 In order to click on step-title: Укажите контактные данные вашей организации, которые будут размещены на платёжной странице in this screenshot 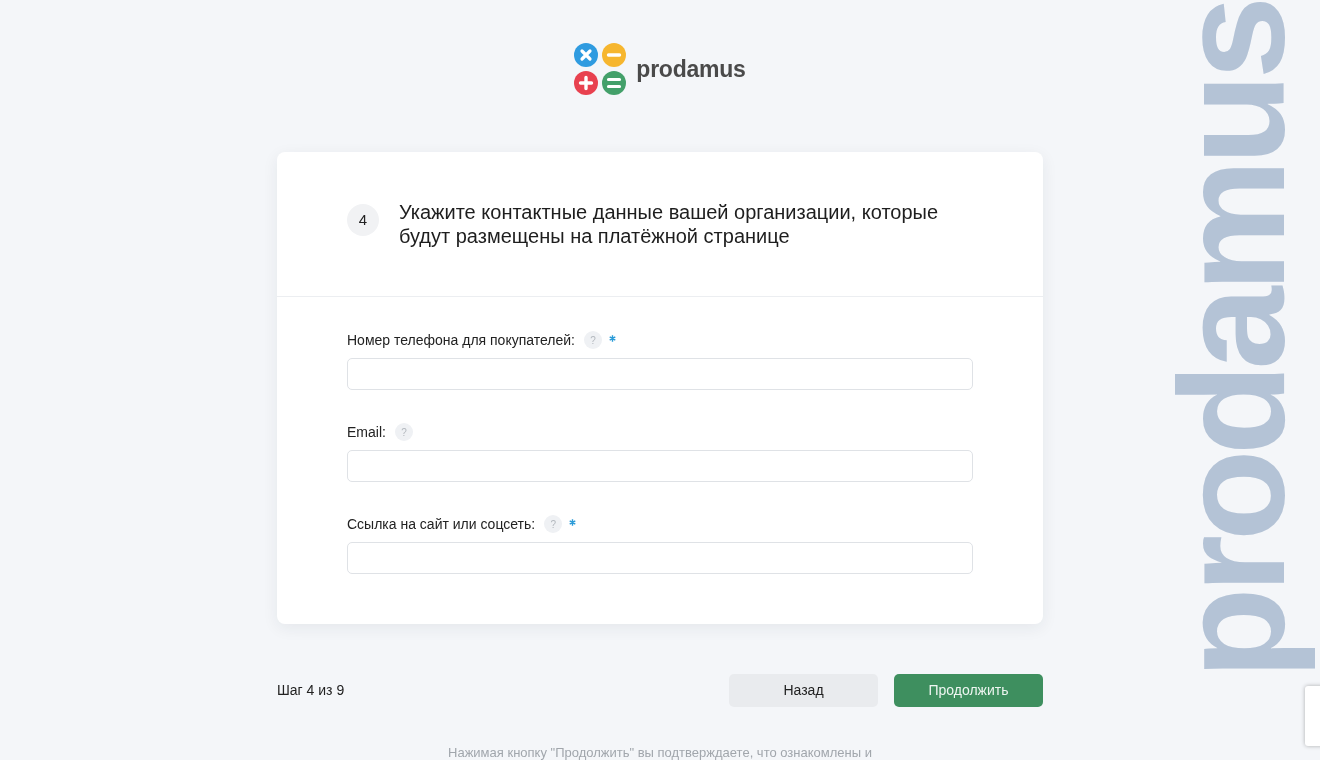, I will do `click(669, 224)`.